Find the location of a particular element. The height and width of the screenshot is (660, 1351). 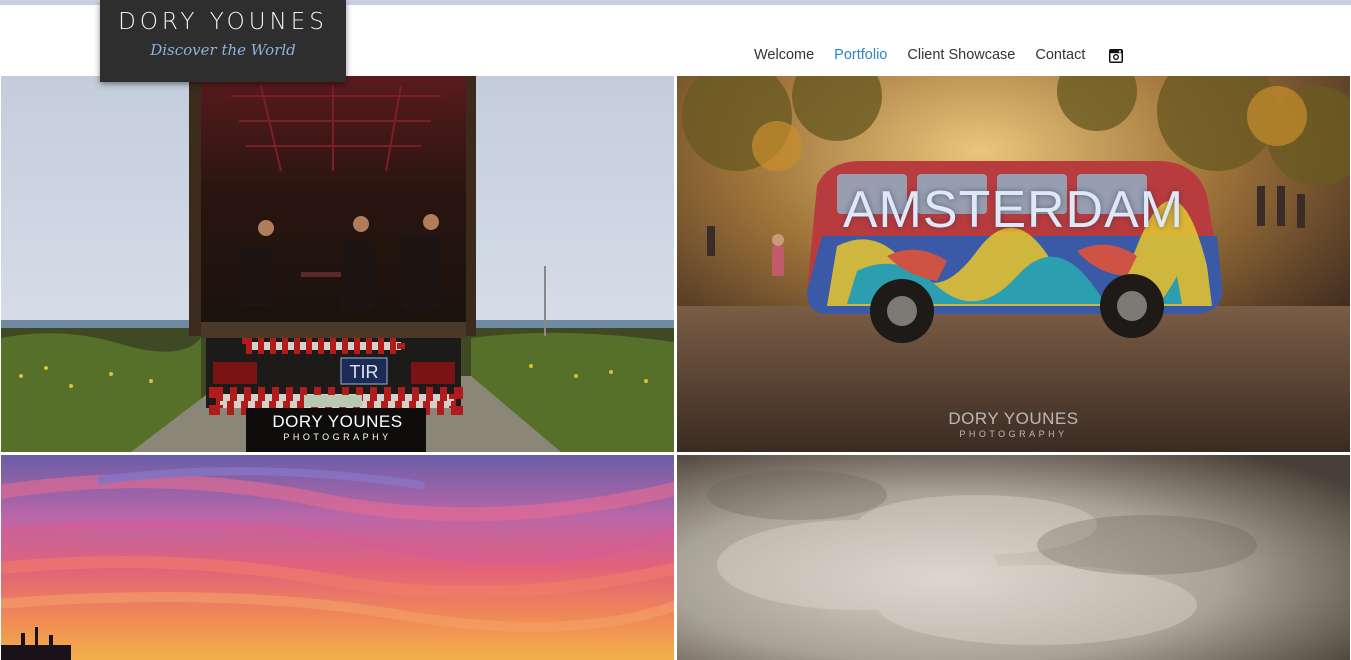

logo-tagline: Discover the World is located at coordinates (223, 50).